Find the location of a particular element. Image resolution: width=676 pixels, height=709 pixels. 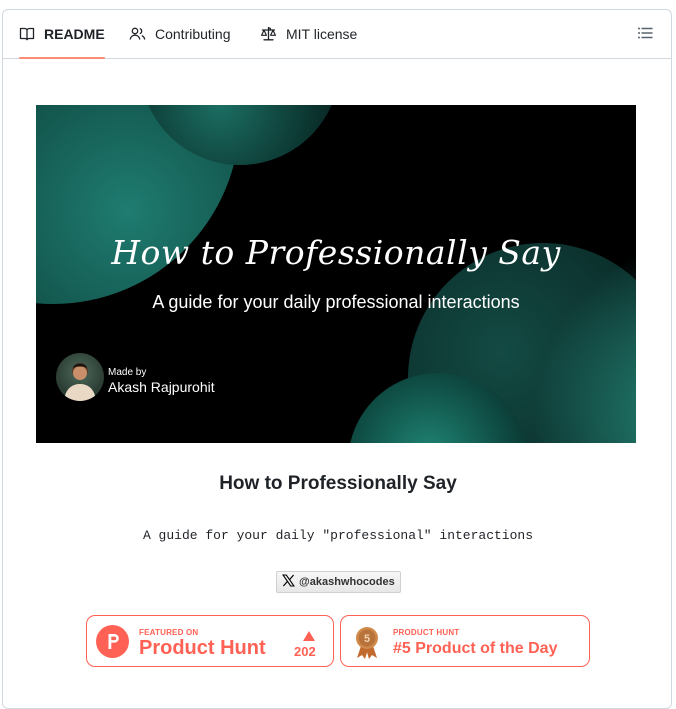

product-hunt-featured-badge: FEATURED ON Product Hunt 202 is located at coordinates (210, 641).